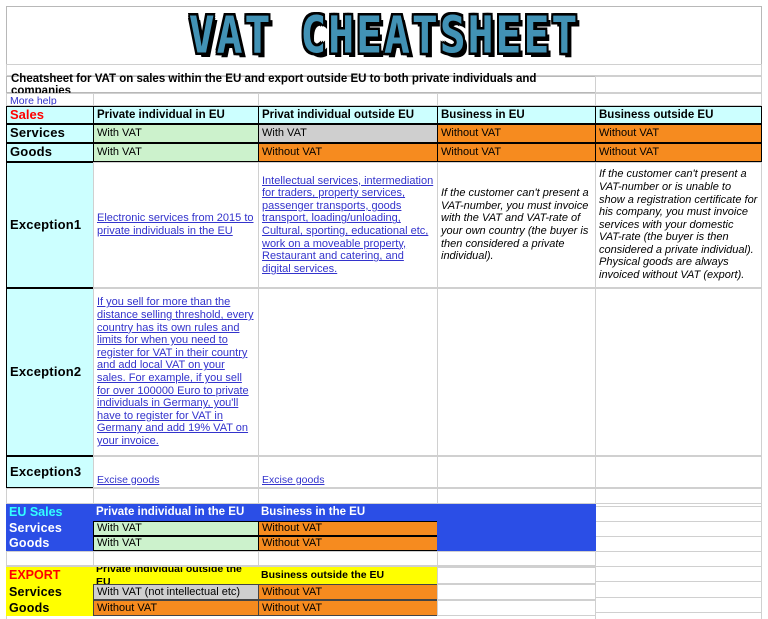  I want to click on exception3-col2-link: Excise goods, so click(293, 480).